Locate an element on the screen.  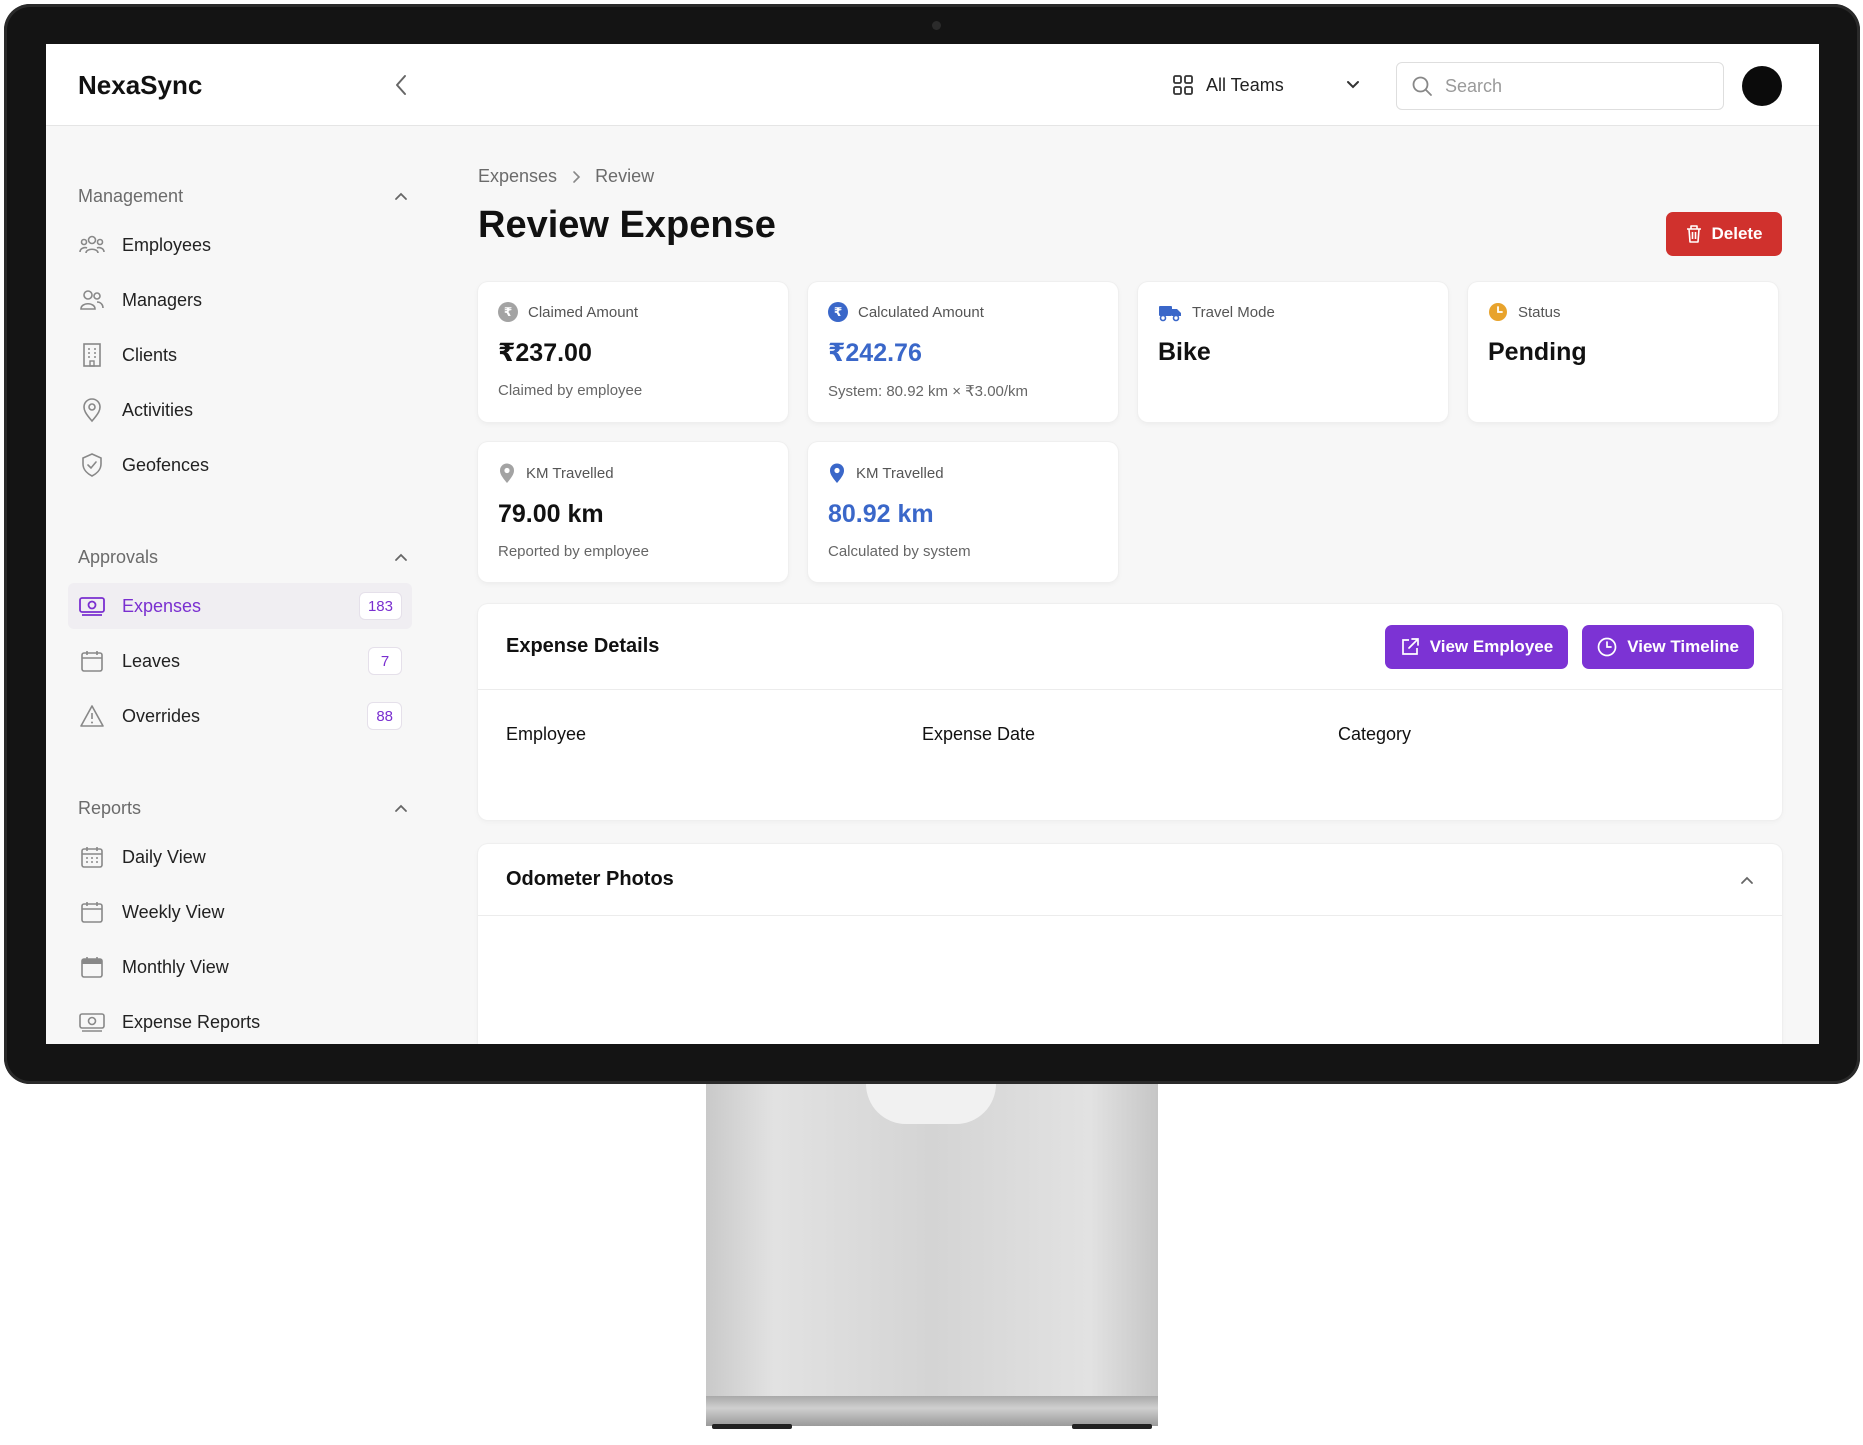
collapse-sidebar-button is located at coordinates (401, 85).